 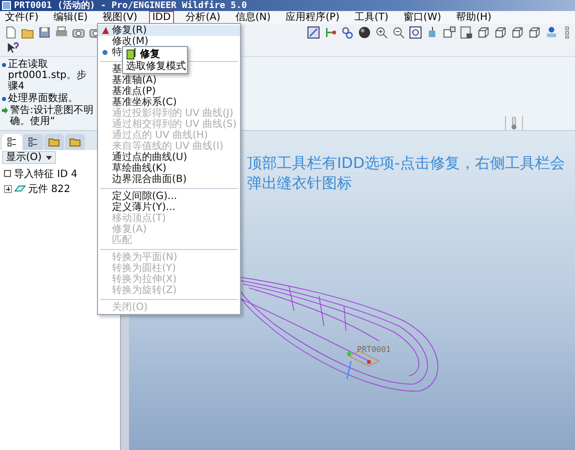 I want to click on message-text: 正在读取prt0001.stp。步骤4, so click(x=48, y=75).